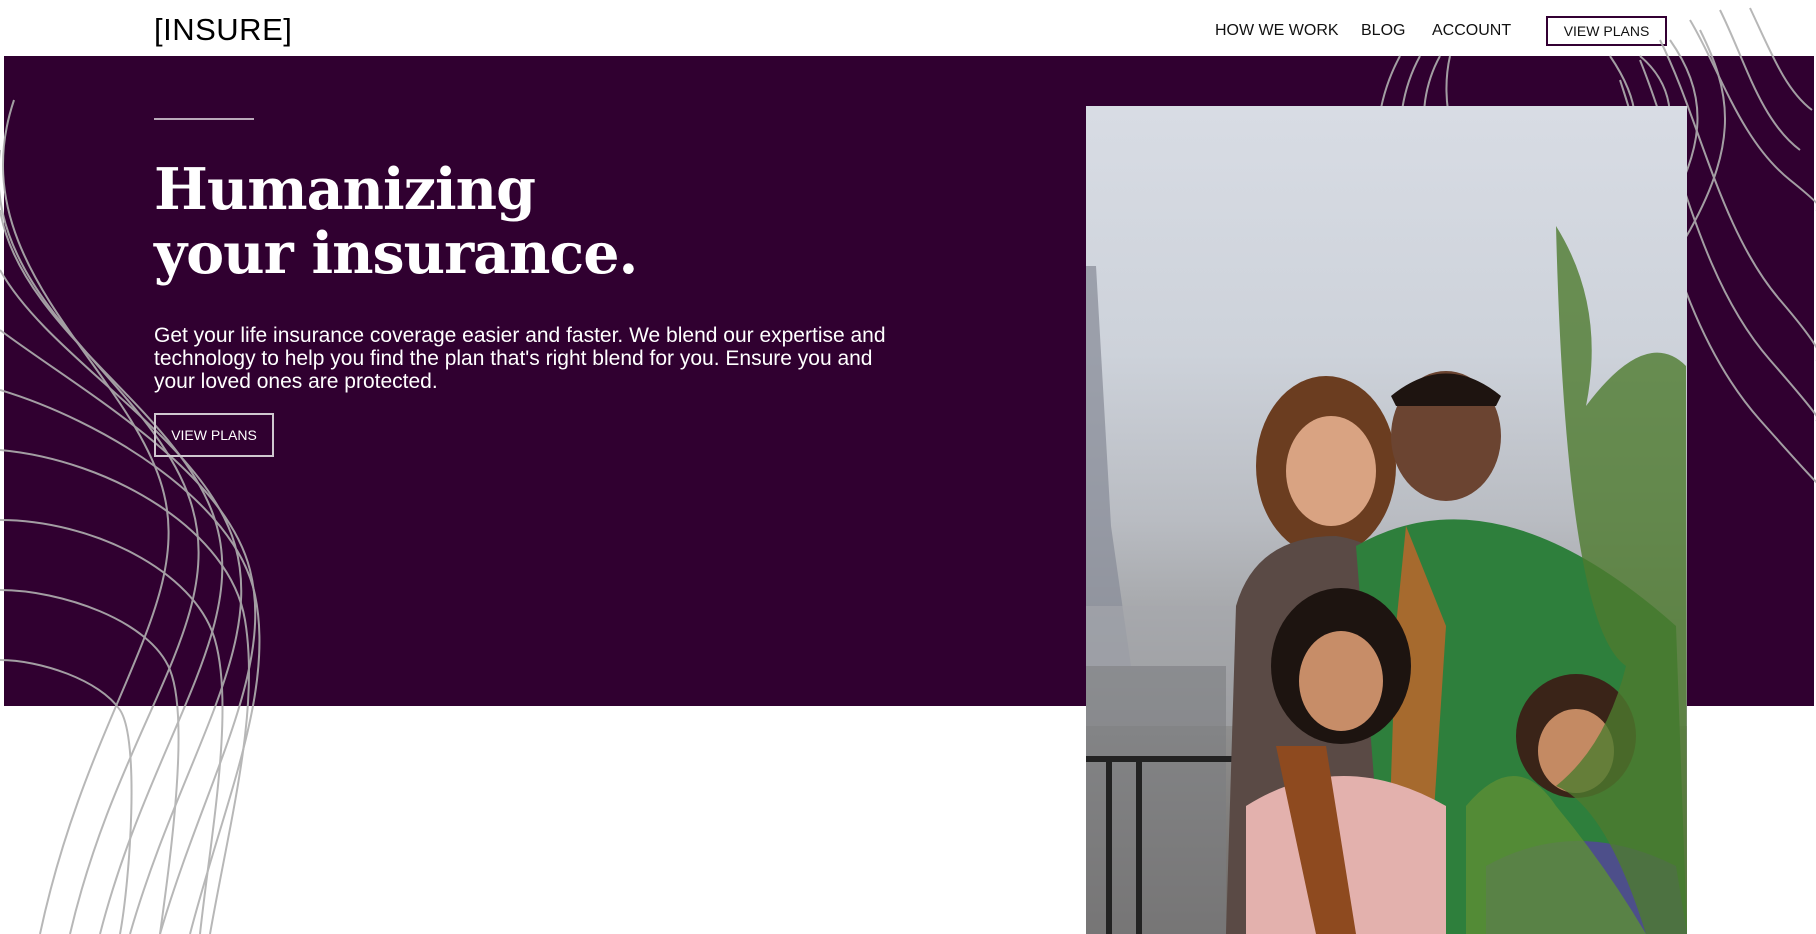 Image resolution: width=1816 pixels, height=934 pixels. I want to click on hero-divider, so click(204, 119).